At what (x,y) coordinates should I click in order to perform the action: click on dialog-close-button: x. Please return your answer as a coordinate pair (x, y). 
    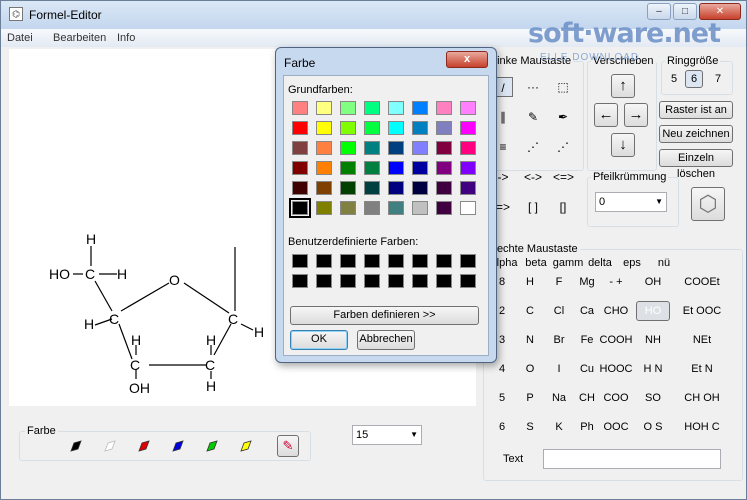
    Looking at the image, I should click on (467, 59).